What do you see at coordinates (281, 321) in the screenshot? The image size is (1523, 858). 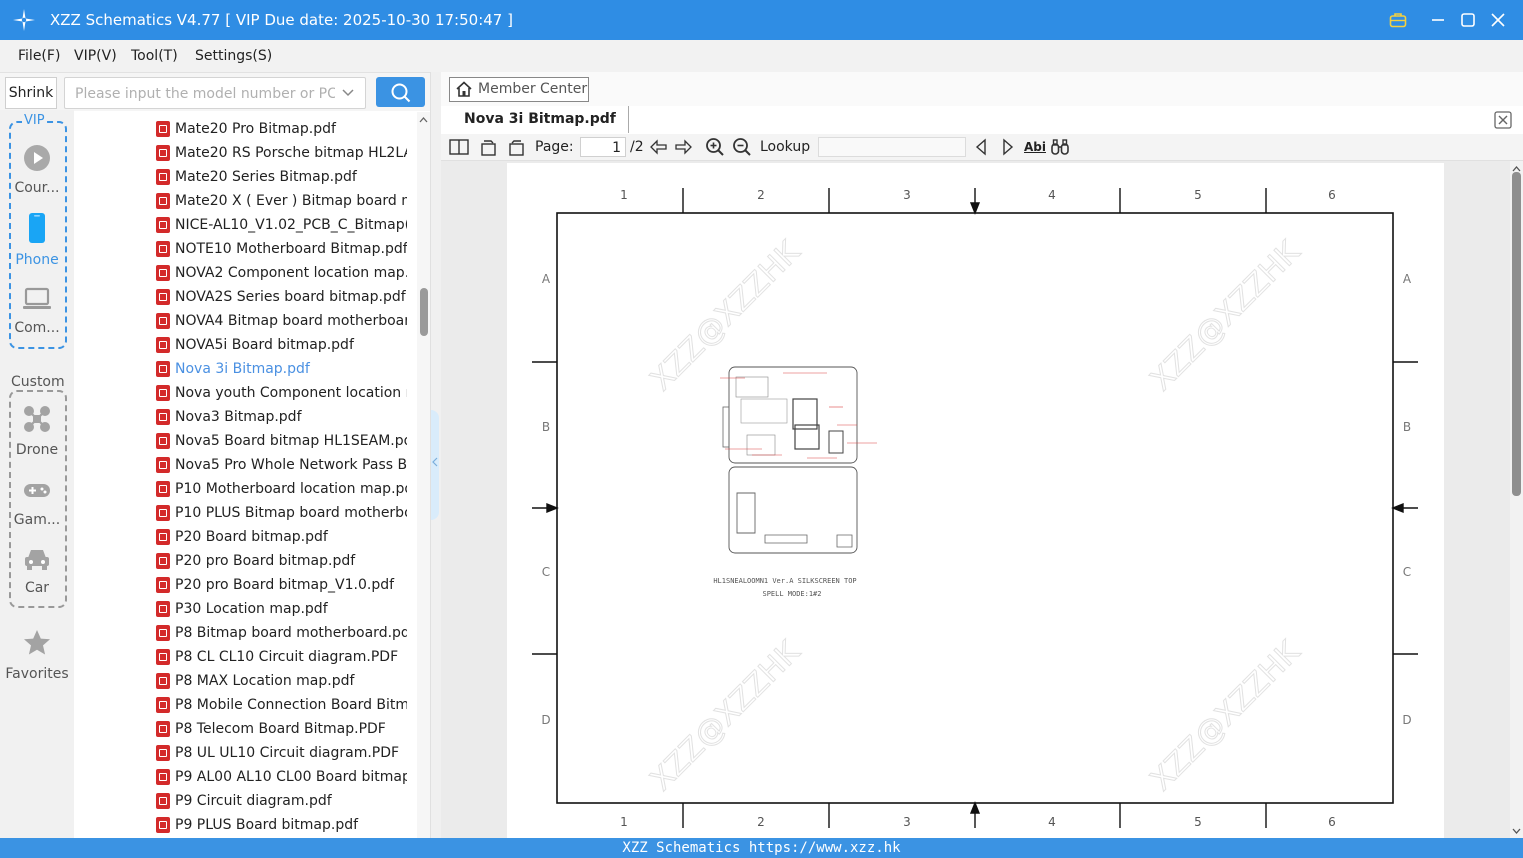 I see `file-list-item: NOVA4 Bitmap board motherboard` at bounding box center [281, 321].